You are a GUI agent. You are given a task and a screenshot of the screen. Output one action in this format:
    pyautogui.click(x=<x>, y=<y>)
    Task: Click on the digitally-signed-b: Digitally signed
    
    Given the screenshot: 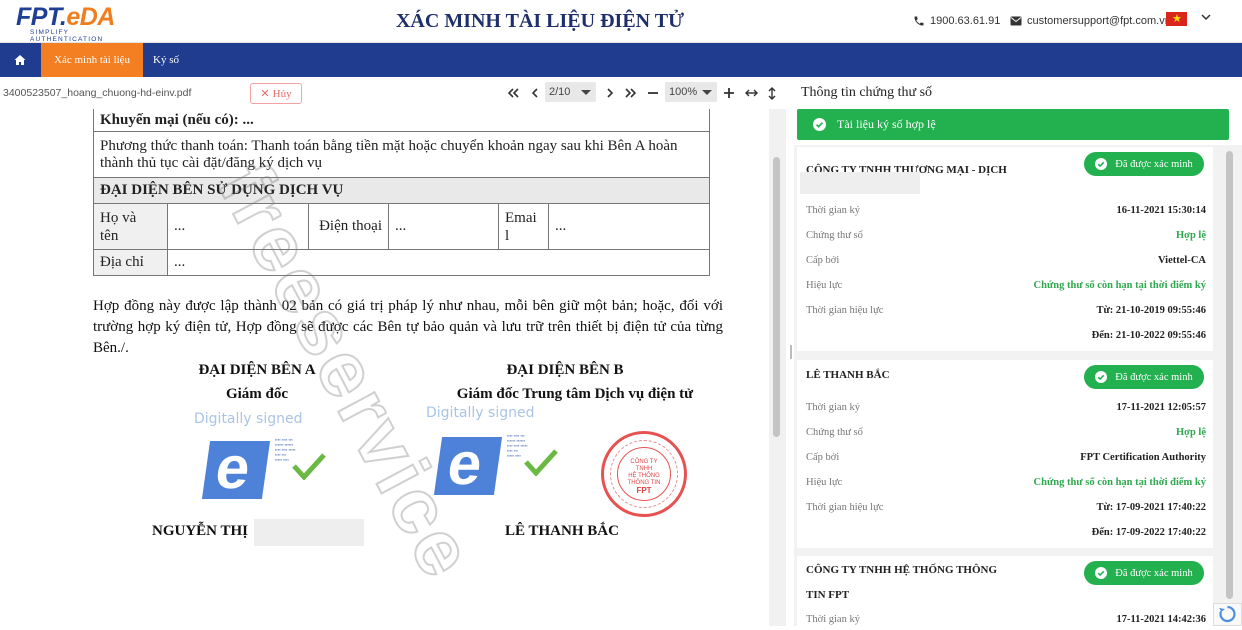 What is the action you would take?
    pyautogui.click(x=480, y=413)
    